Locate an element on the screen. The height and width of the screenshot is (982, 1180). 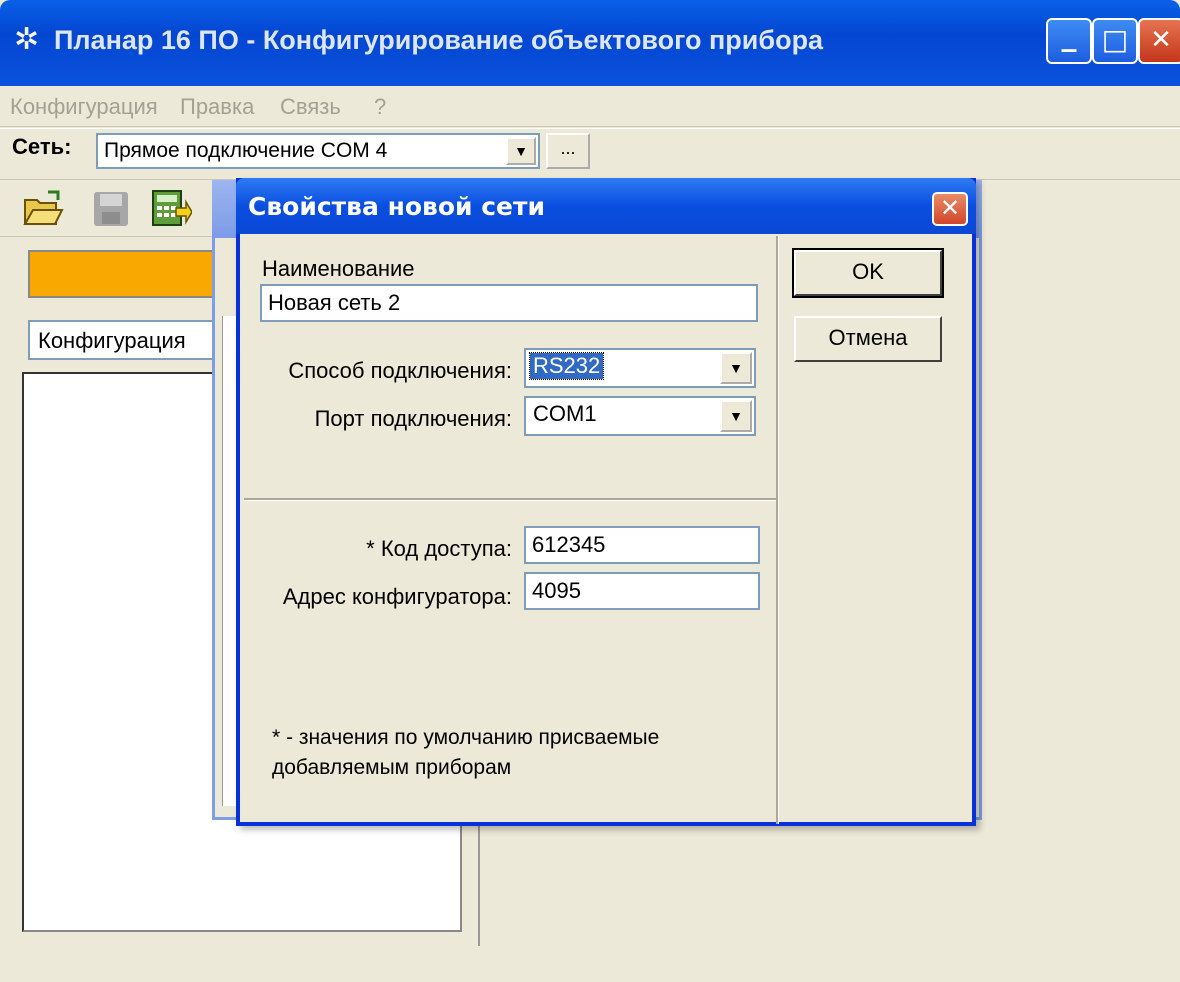
access-code-input: 612345 is located at coordinates (642, 545).